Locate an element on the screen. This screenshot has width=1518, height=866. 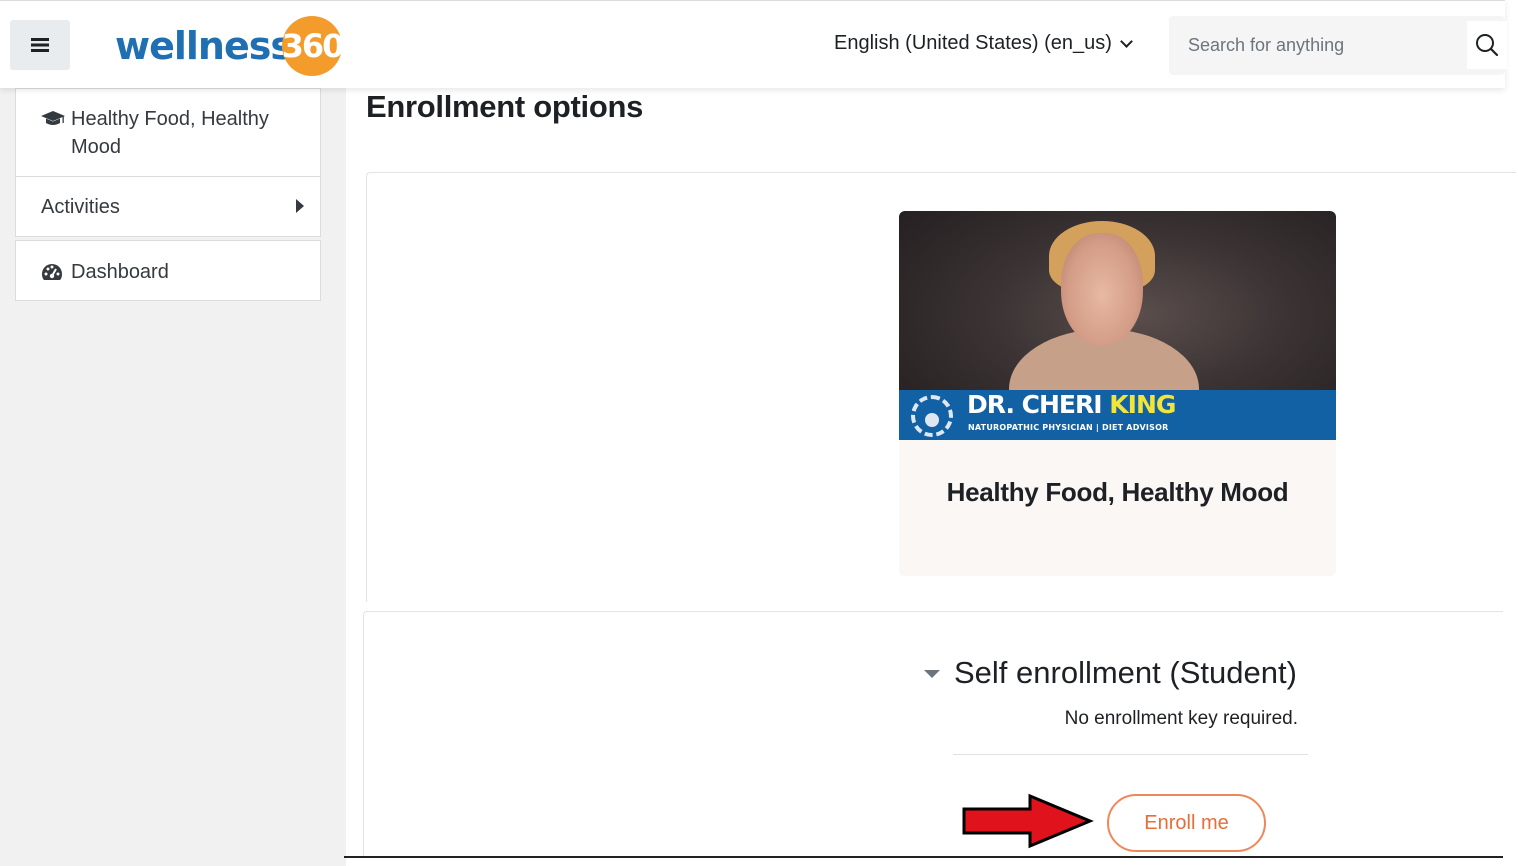
course-title: Healthy Food, Healthy Mood is located at coordinates (1117, 492).